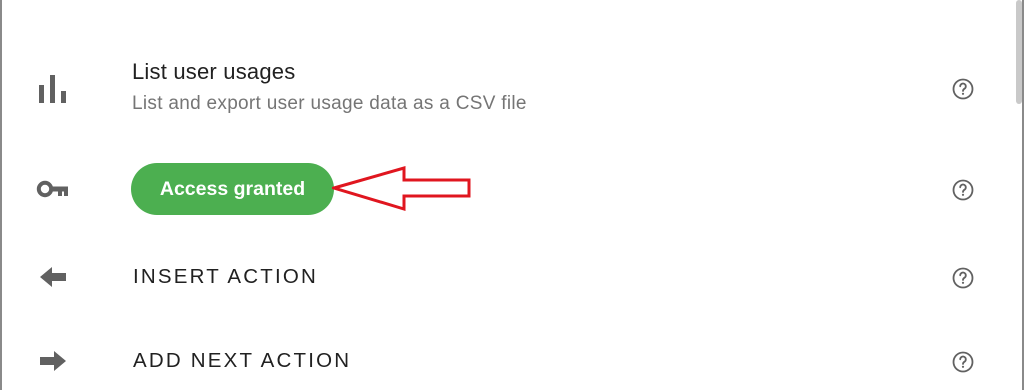 The height and width of the screenshot is (390, 1024). What do you see at coordinates (242, 361) in the screenshot?
I see `add-next-action-button: ADD NEXT ACTION` at bounding box center [242, 361].